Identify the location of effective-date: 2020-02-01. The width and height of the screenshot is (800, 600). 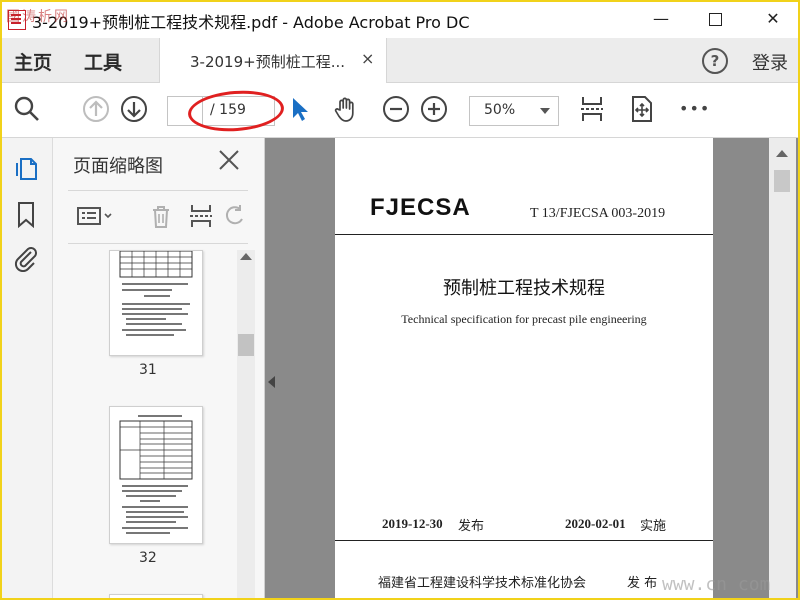
(595, 523).